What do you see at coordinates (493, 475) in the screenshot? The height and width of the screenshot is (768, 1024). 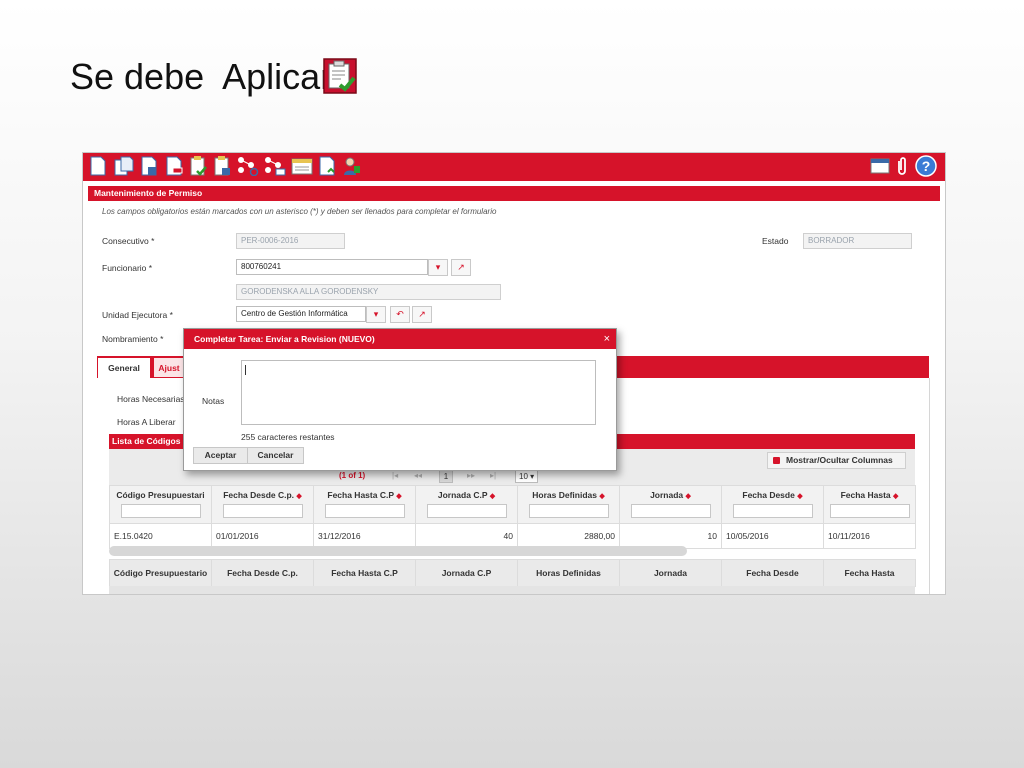 I see `pager-last-button: ▸|` at bounding box center [493, 475].